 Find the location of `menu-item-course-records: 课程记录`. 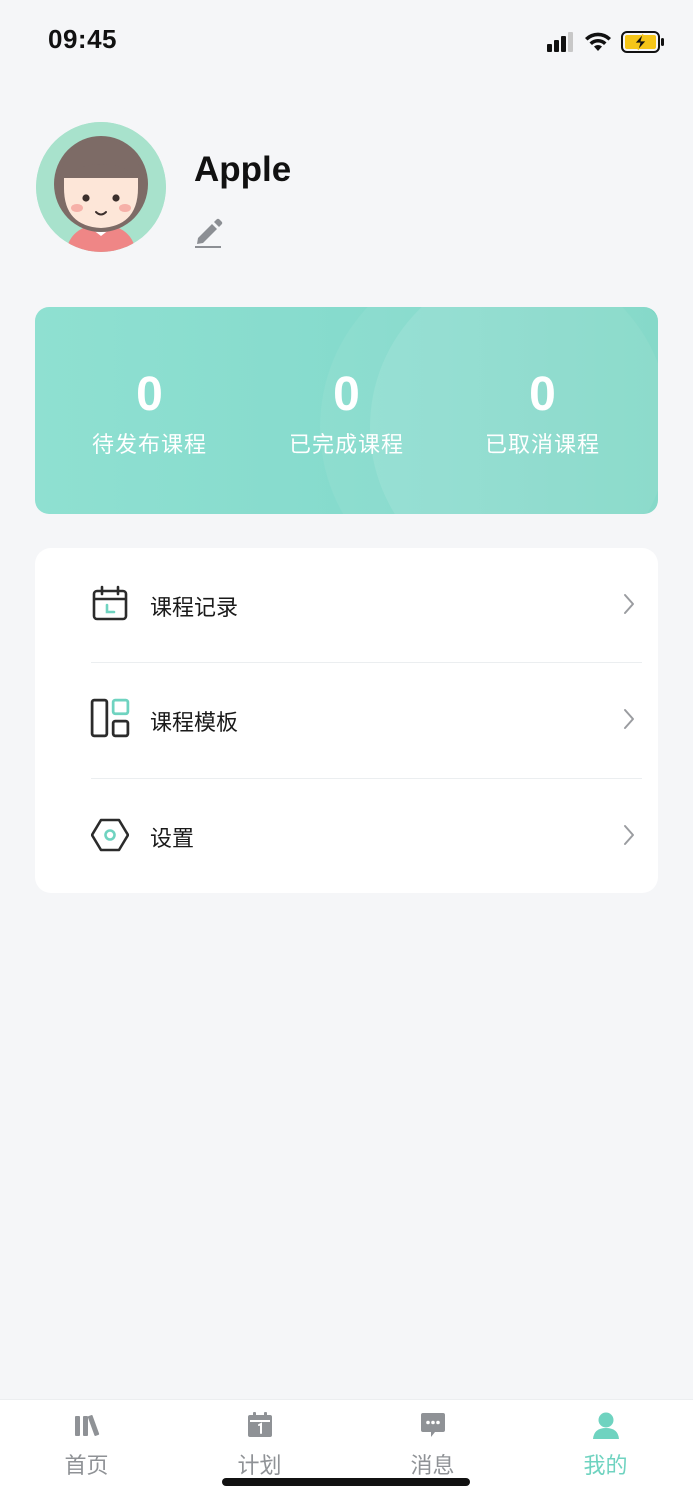

menu-item-course-records: 课程记录 is located at coordinates (346, 605).